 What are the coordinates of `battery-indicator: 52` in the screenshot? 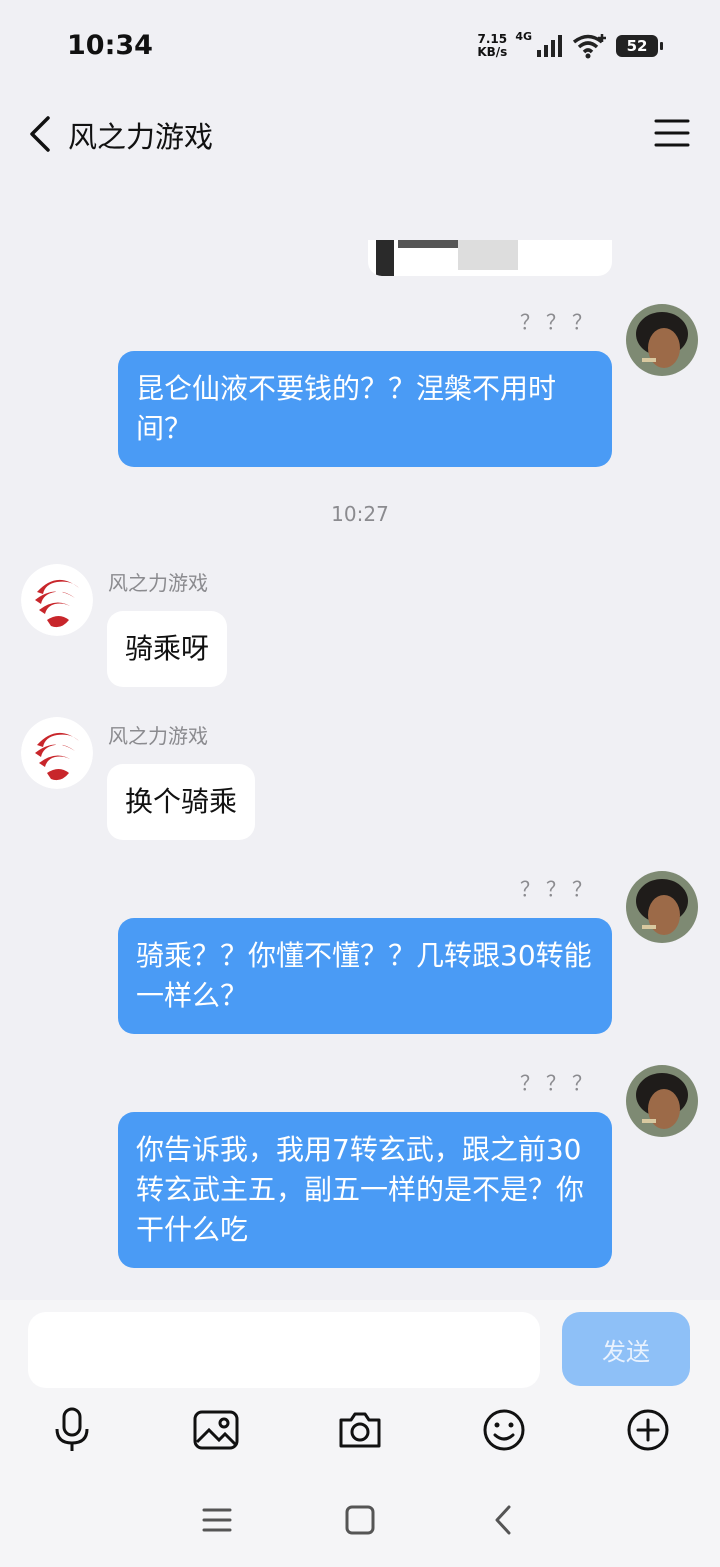 It's located at (639, 46).